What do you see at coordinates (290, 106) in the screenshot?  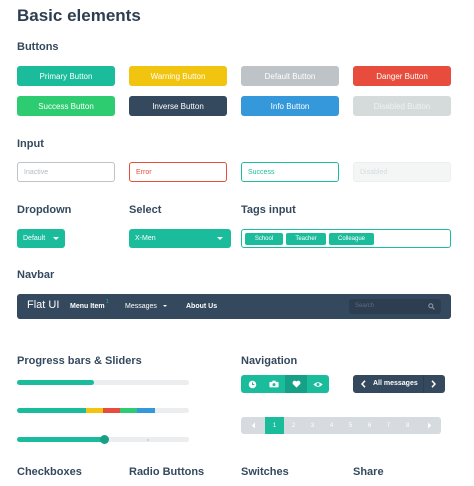 I see `info-button: Info Button` at bounding box center [290, 106].